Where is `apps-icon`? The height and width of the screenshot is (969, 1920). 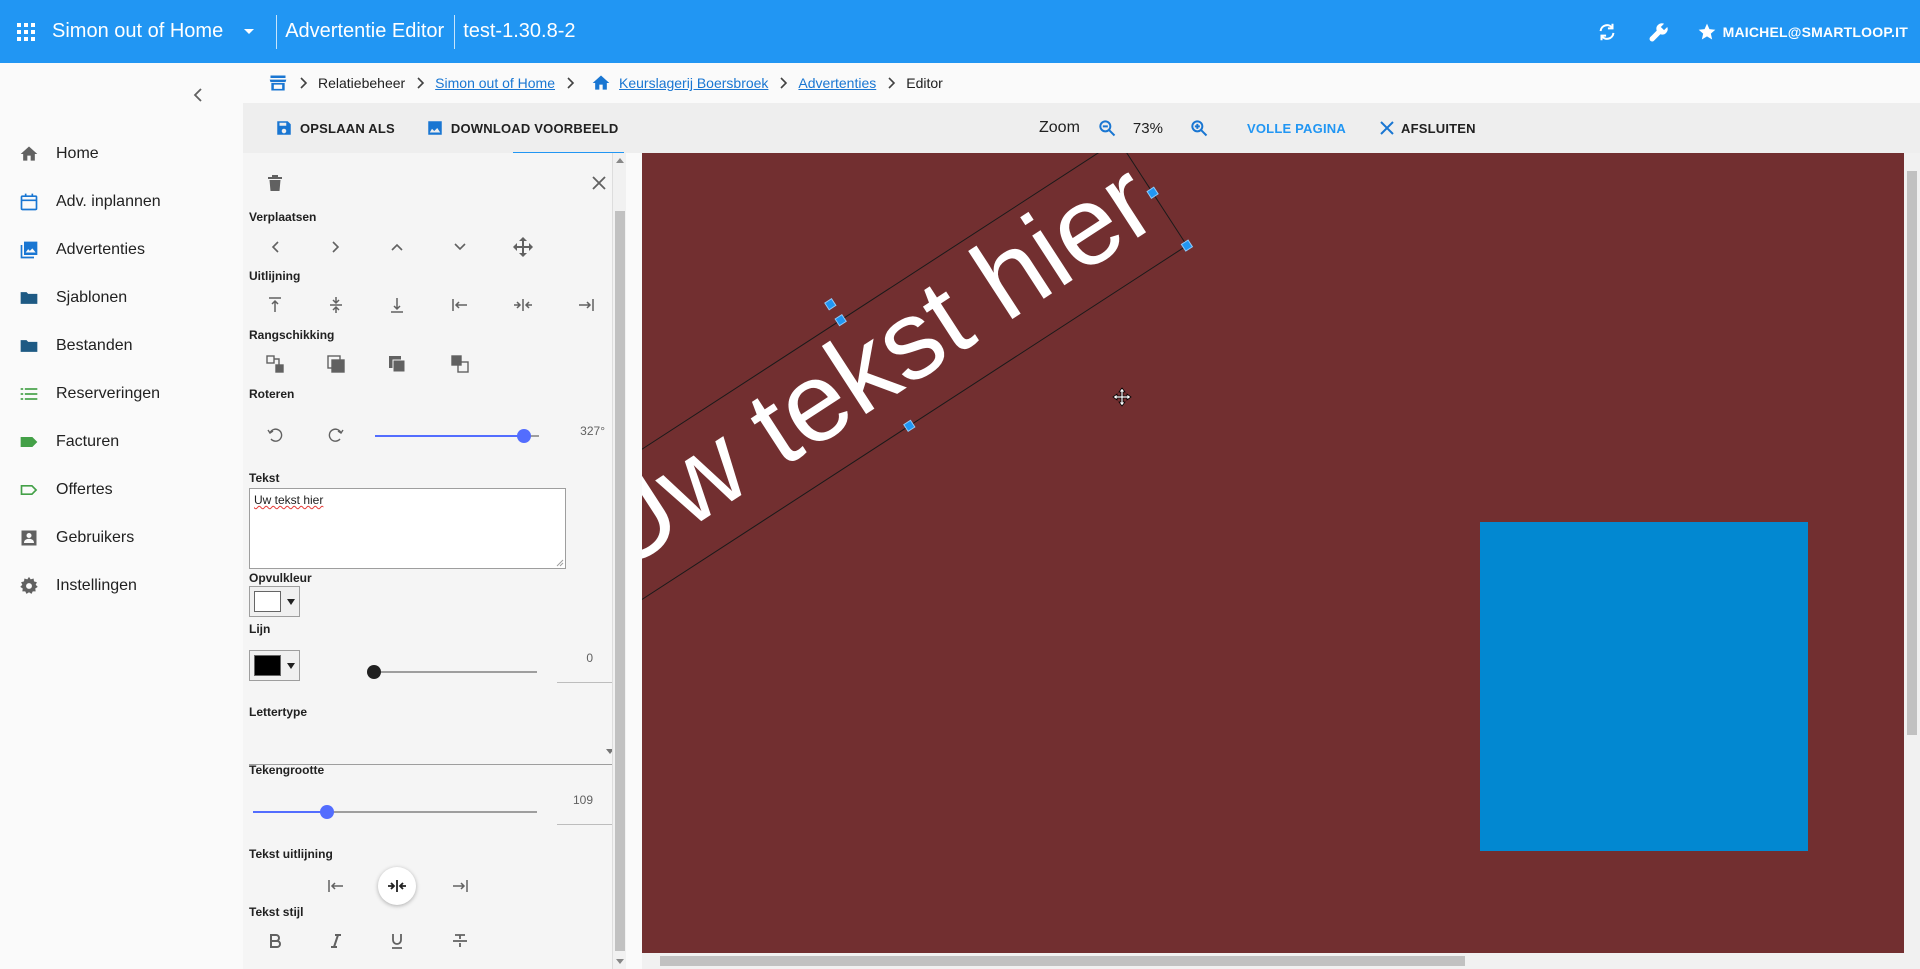
apps-icon is located at coordinates (26, 31).